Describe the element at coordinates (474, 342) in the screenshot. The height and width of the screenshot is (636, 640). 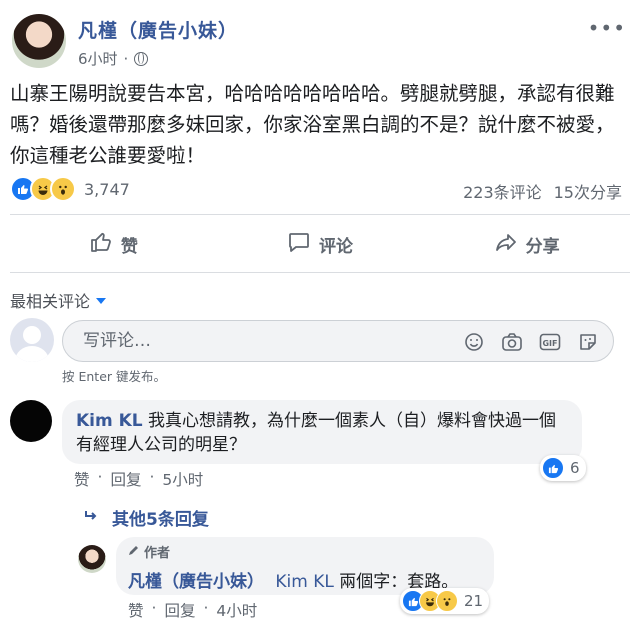
I see `emoji-icon` at that location.